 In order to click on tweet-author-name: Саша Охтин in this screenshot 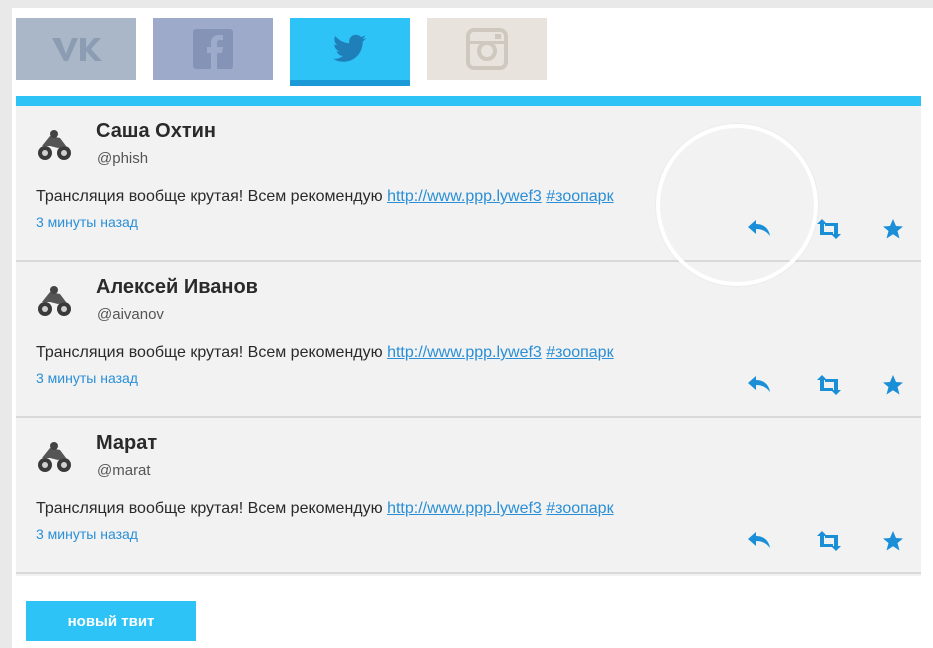, I will do `click(156, 131)`.